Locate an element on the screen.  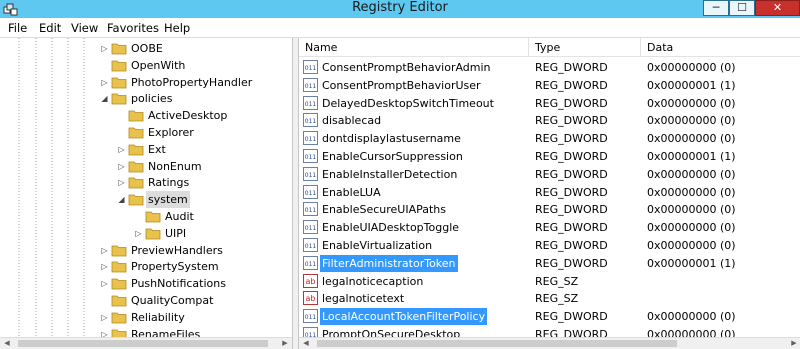
maximize-button: ☐ is located at coordinates (742, 8).